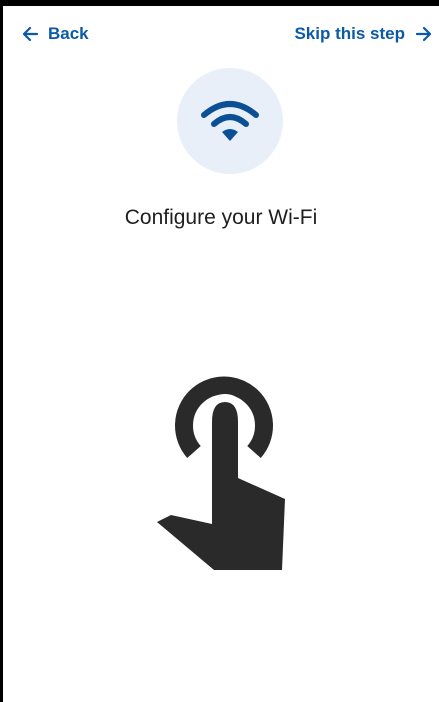 Image resolution: width=439 pixels, height=702 pixels. Describe the element at coordinates (30, 34) in the screenshot. I see `arrow-left-icon` at that location.